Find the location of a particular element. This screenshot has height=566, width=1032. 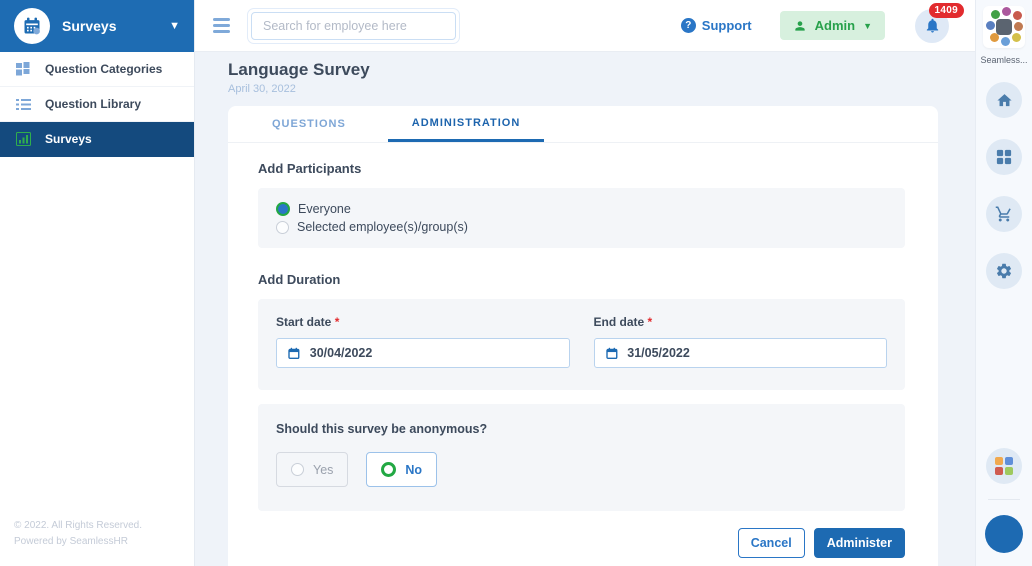

gear-icon is located at coordinates (1004, 271).